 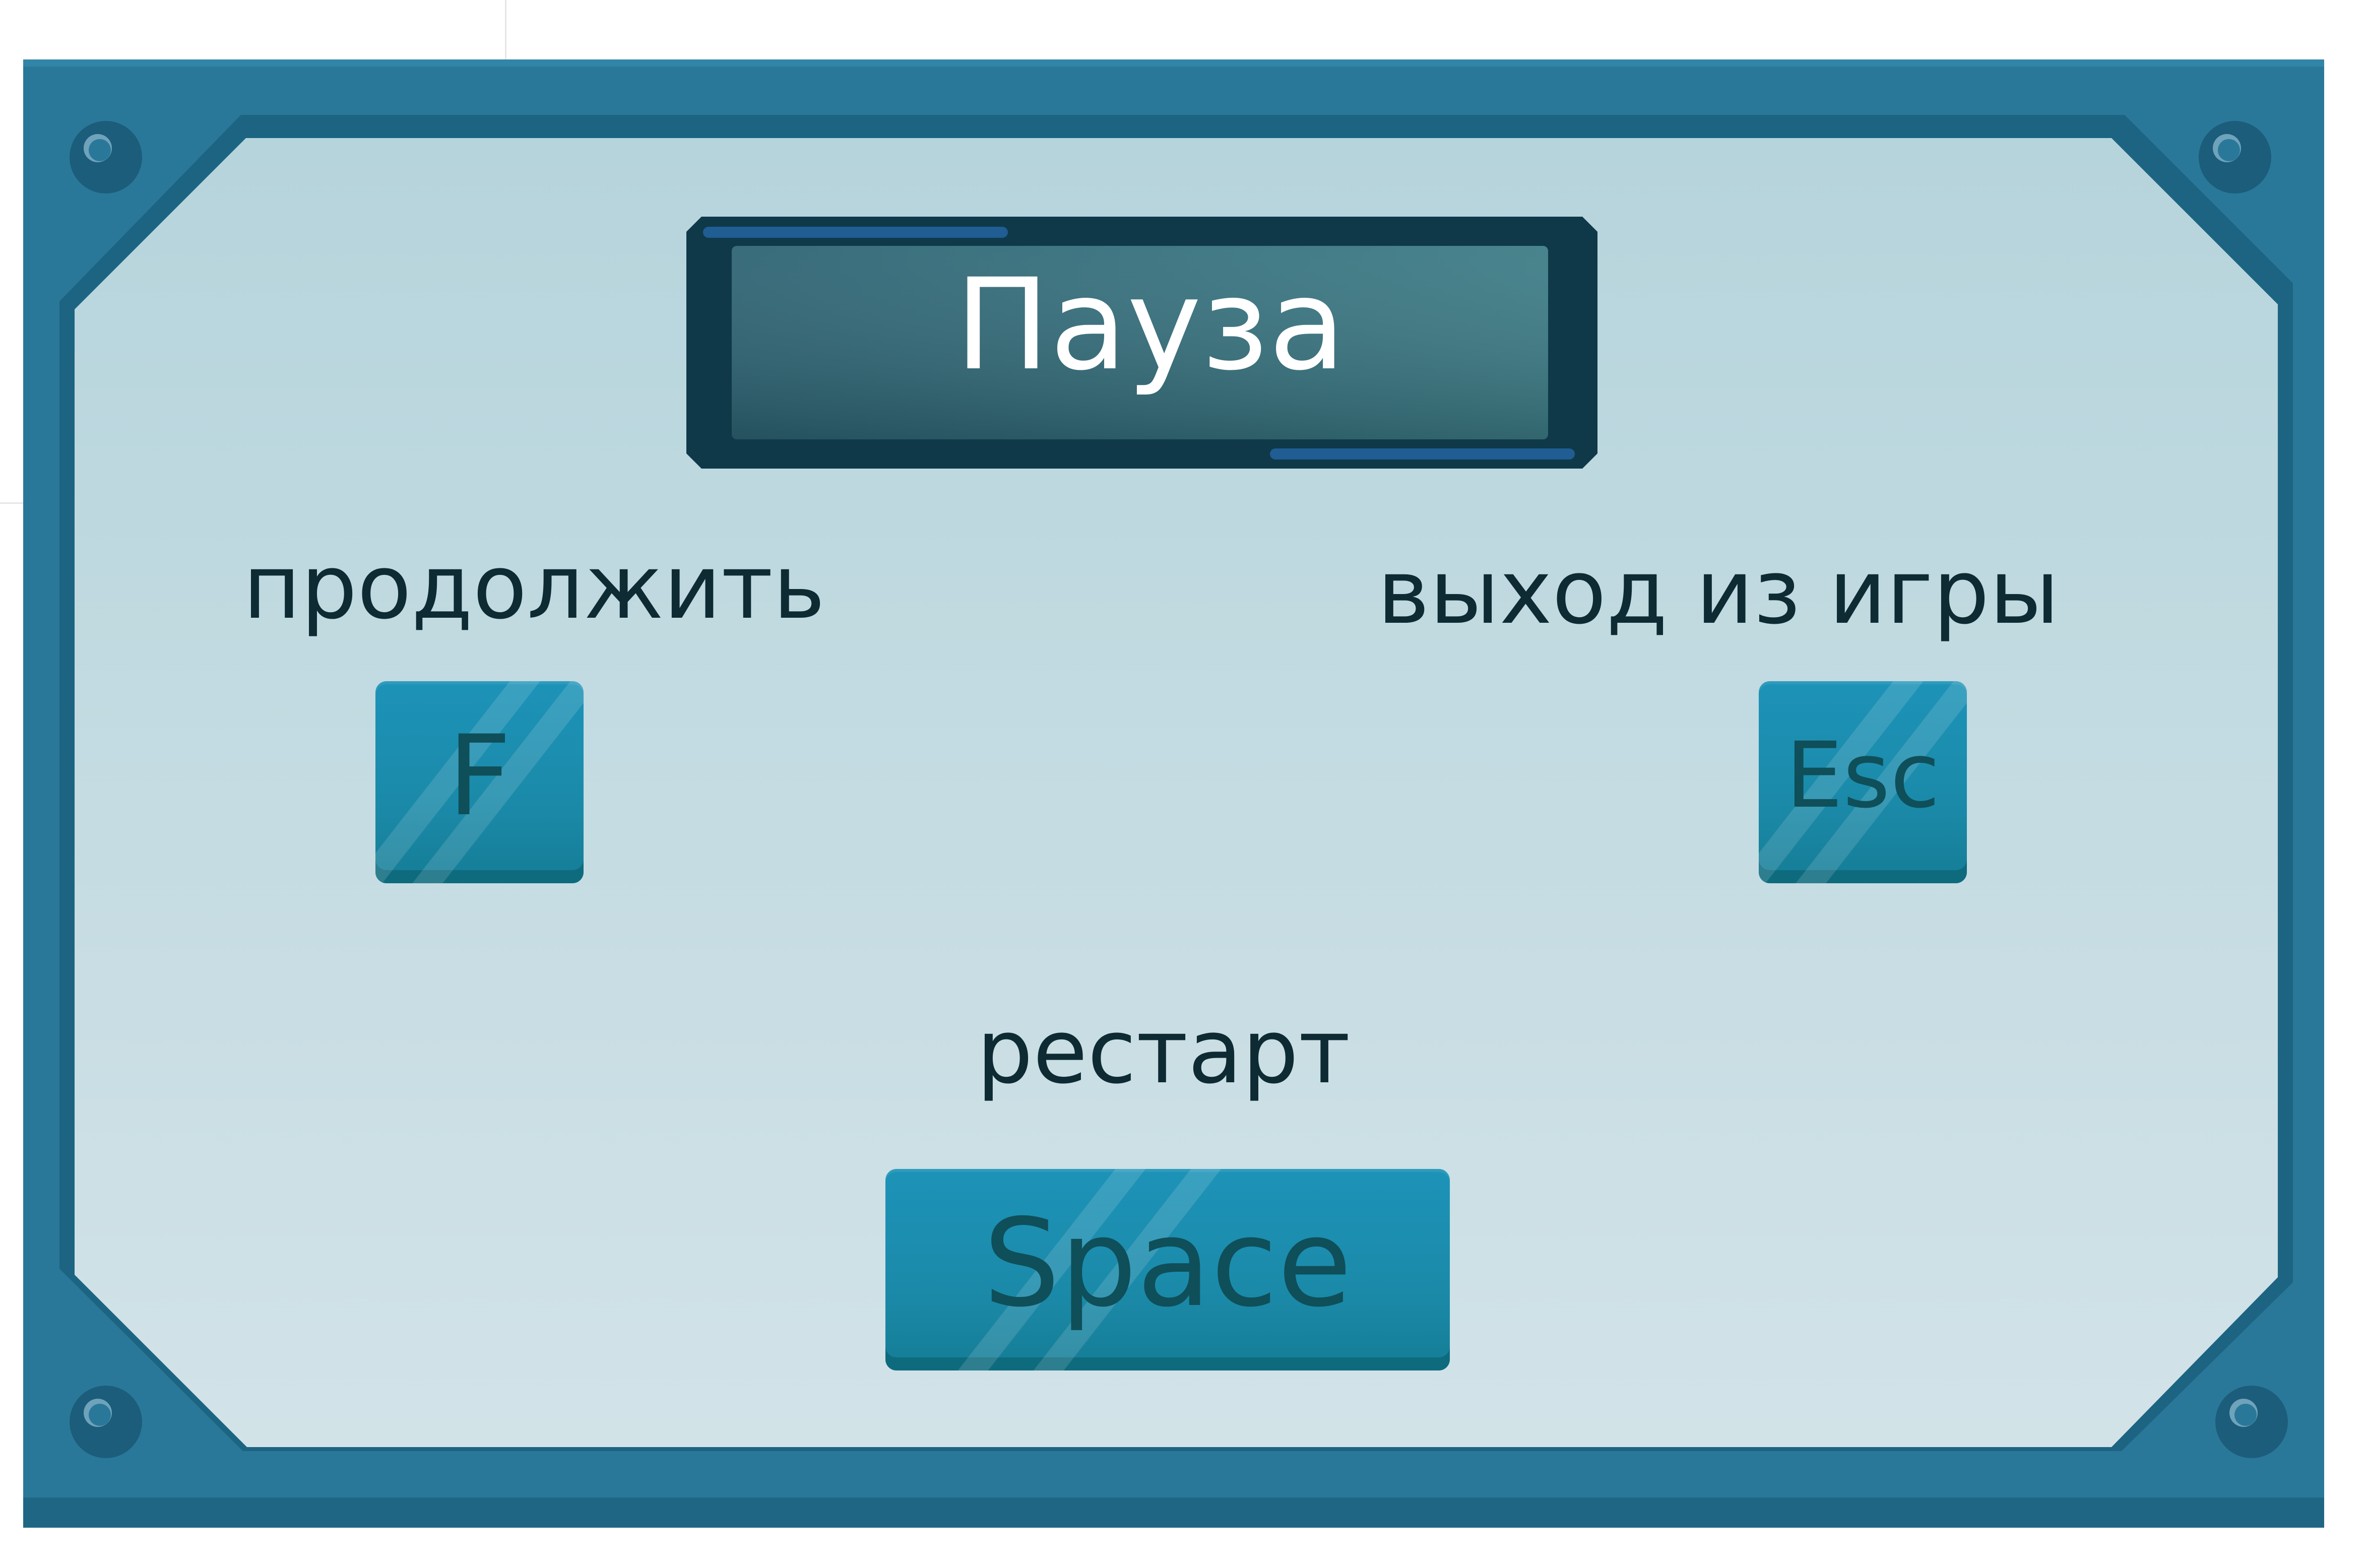 I want to click on continue-key-button: F, so click(x=479, y=782).